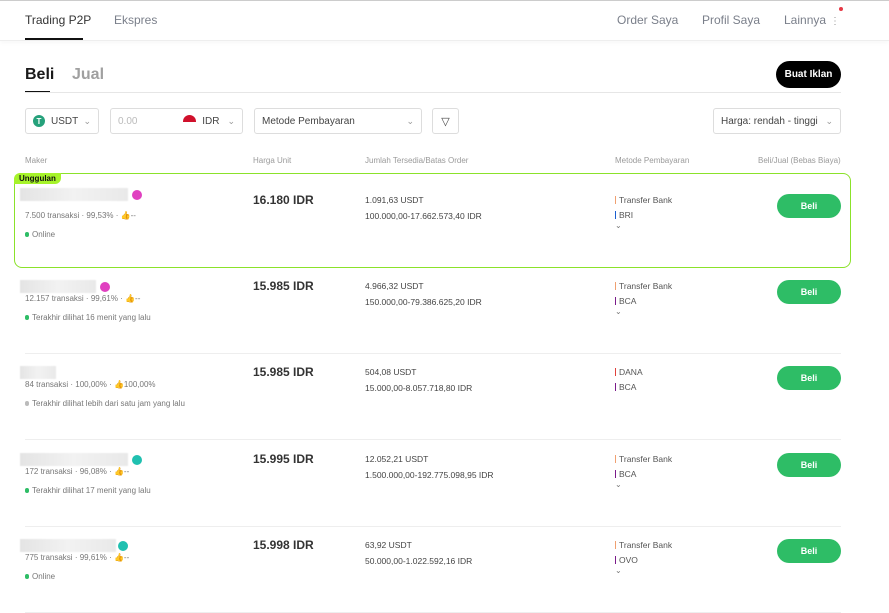  I want to click on unit-price: 15.985 IDR, so click(283, 286).